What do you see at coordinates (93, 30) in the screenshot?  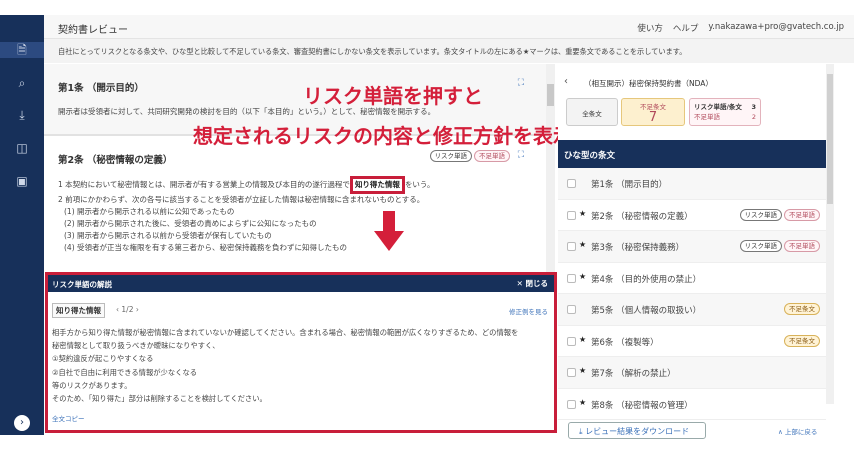 I see `page-title: 契約書レビュー` at bounding box center [93, 30].